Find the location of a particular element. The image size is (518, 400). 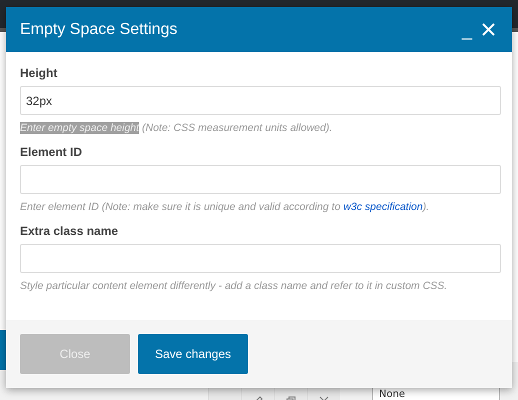

field-label: Height is located at coordinates (39, 73).